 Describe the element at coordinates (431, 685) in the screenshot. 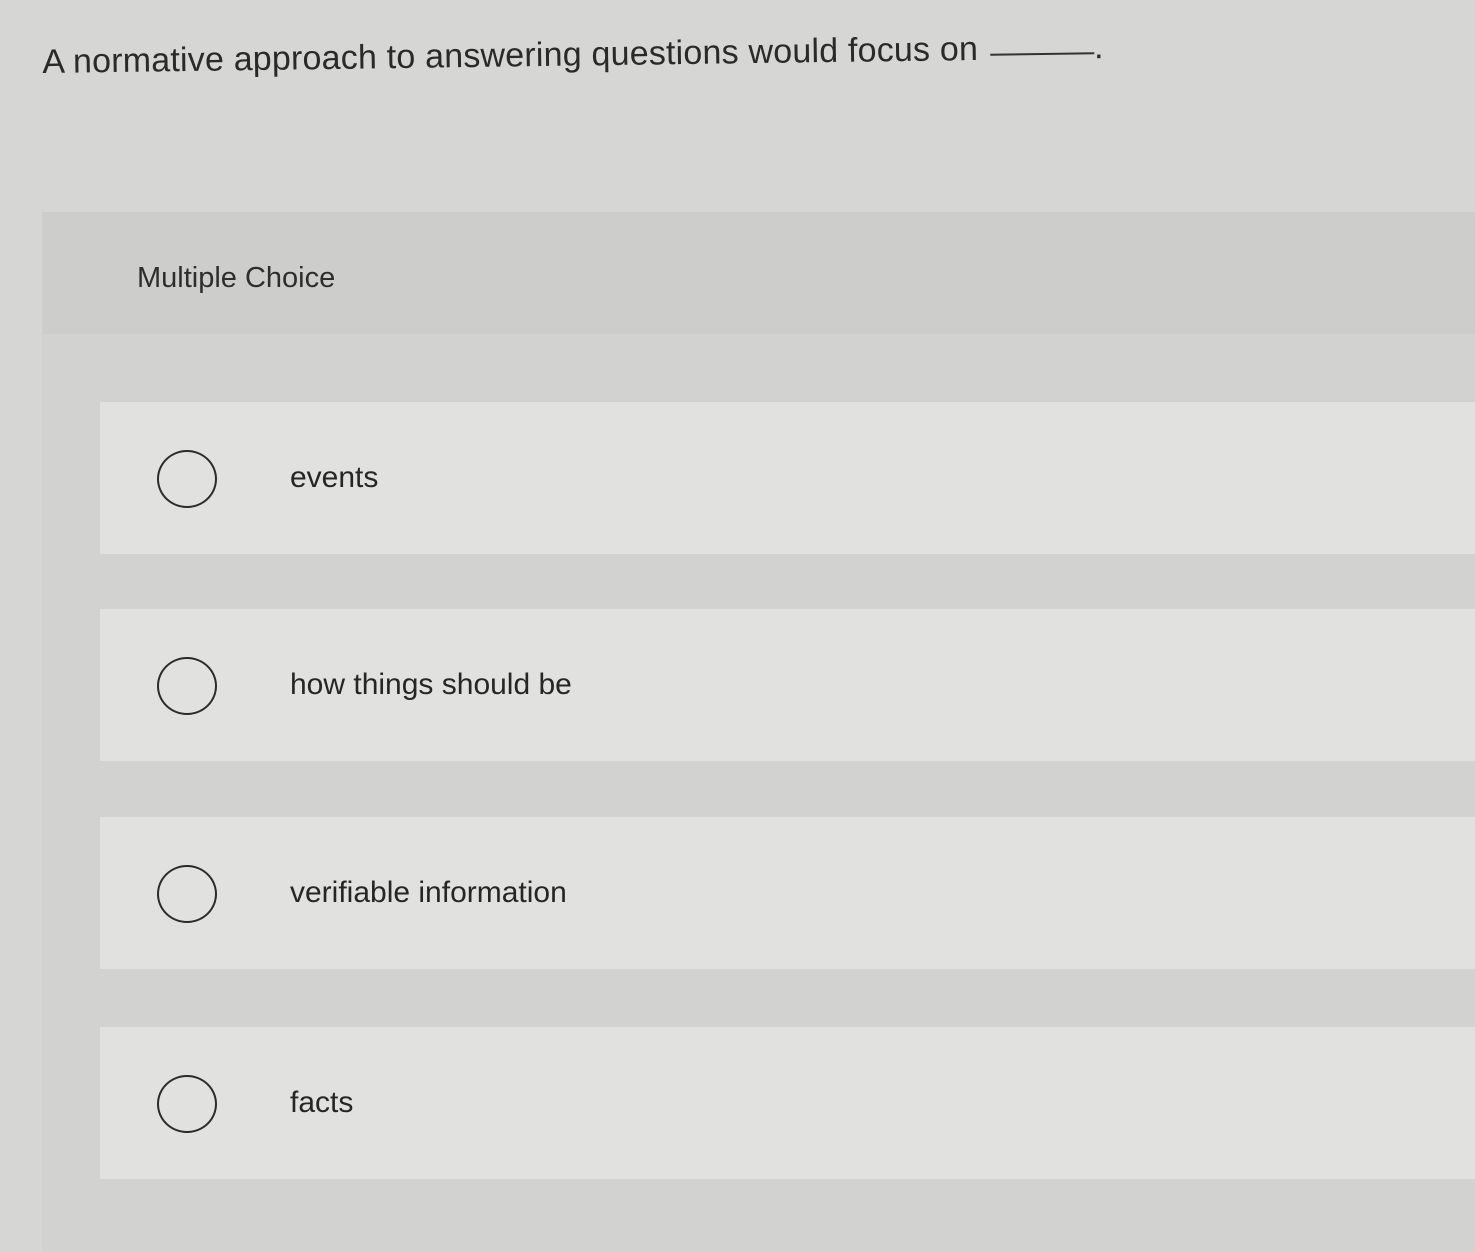

I see `choice-label: how things should be` at that location.